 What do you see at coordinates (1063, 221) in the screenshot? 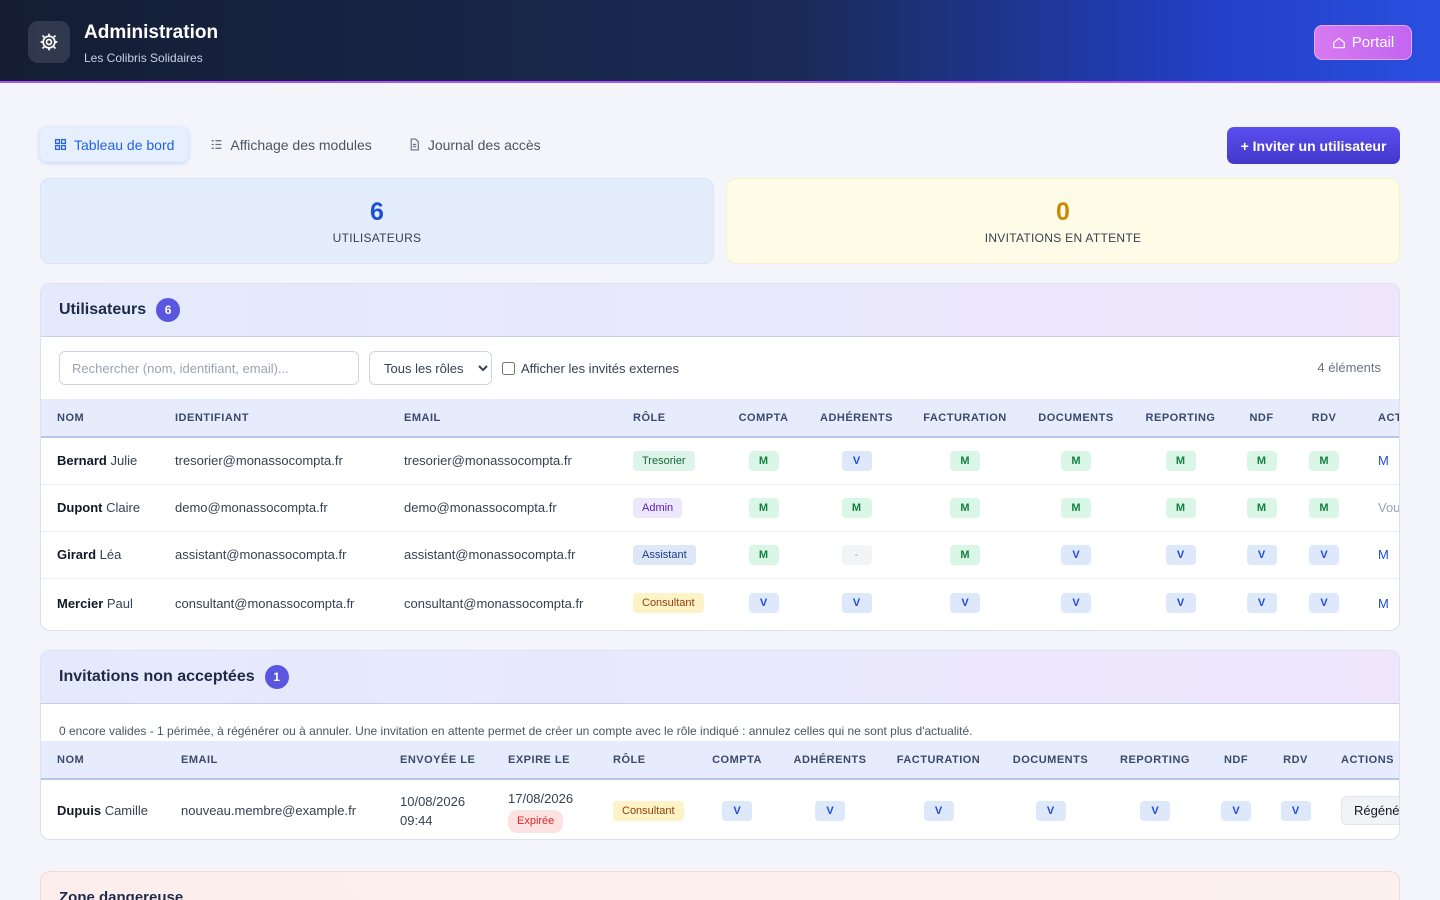
I see `pending-invitations-stat-card: 0 INVITATIONS EN ATTENTE` at bounding box center [1063, 221].